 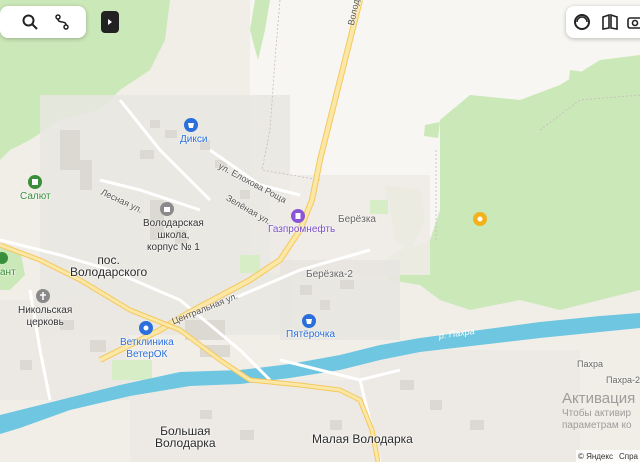 What do you see at coordinates (623, 380) in the screenshot?
I see `pakhra2-label: Пахра-2` at bounding box center [623, 380].